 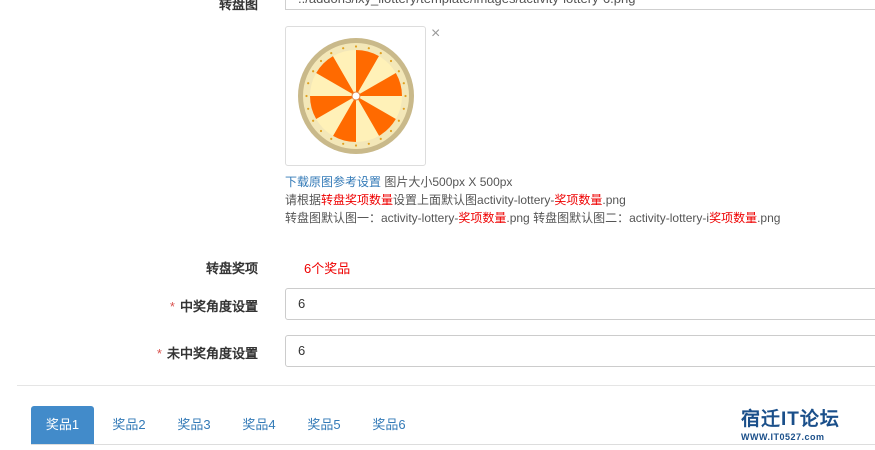 What do you see at coordinates (783, 437) in the screenshot?
I see `watermark-url: WWW.IT0527.com` at bounding box center [783, 437].